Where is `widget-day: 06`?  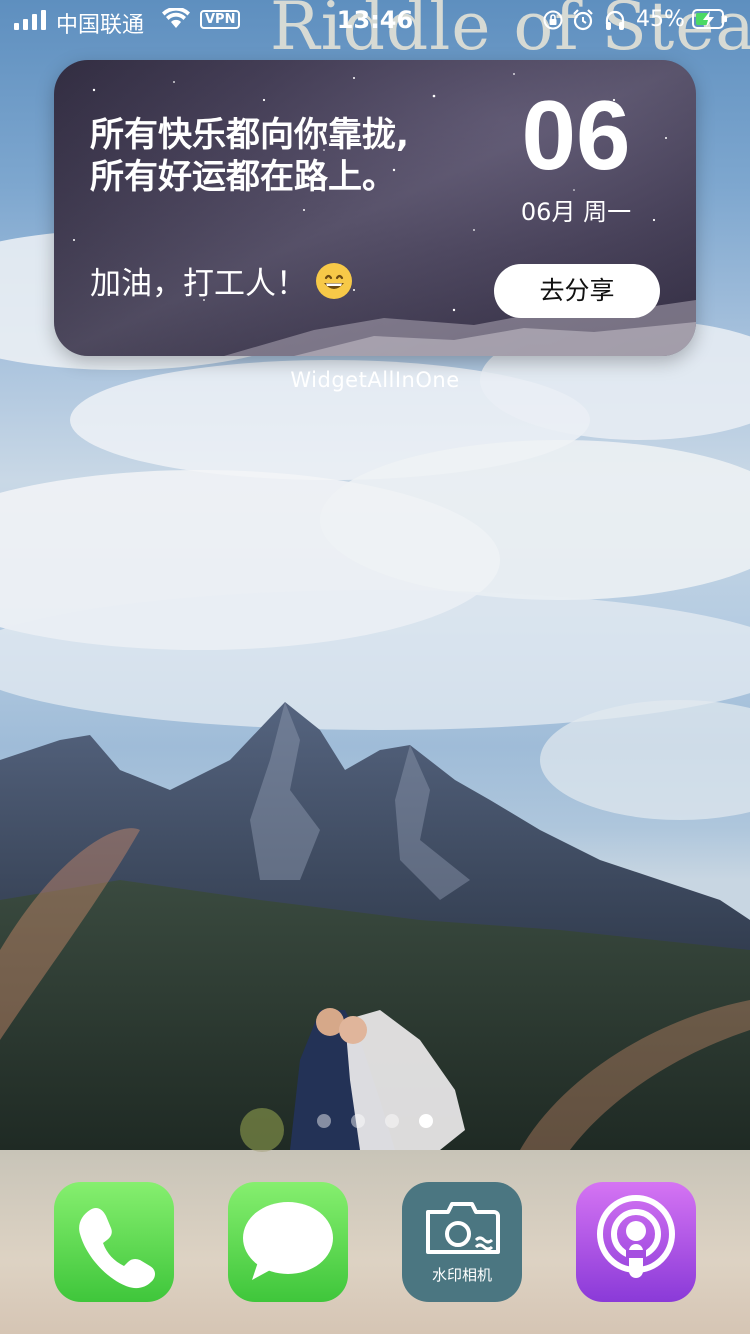
widget-day: 06 is located at coordinates (576, 135).